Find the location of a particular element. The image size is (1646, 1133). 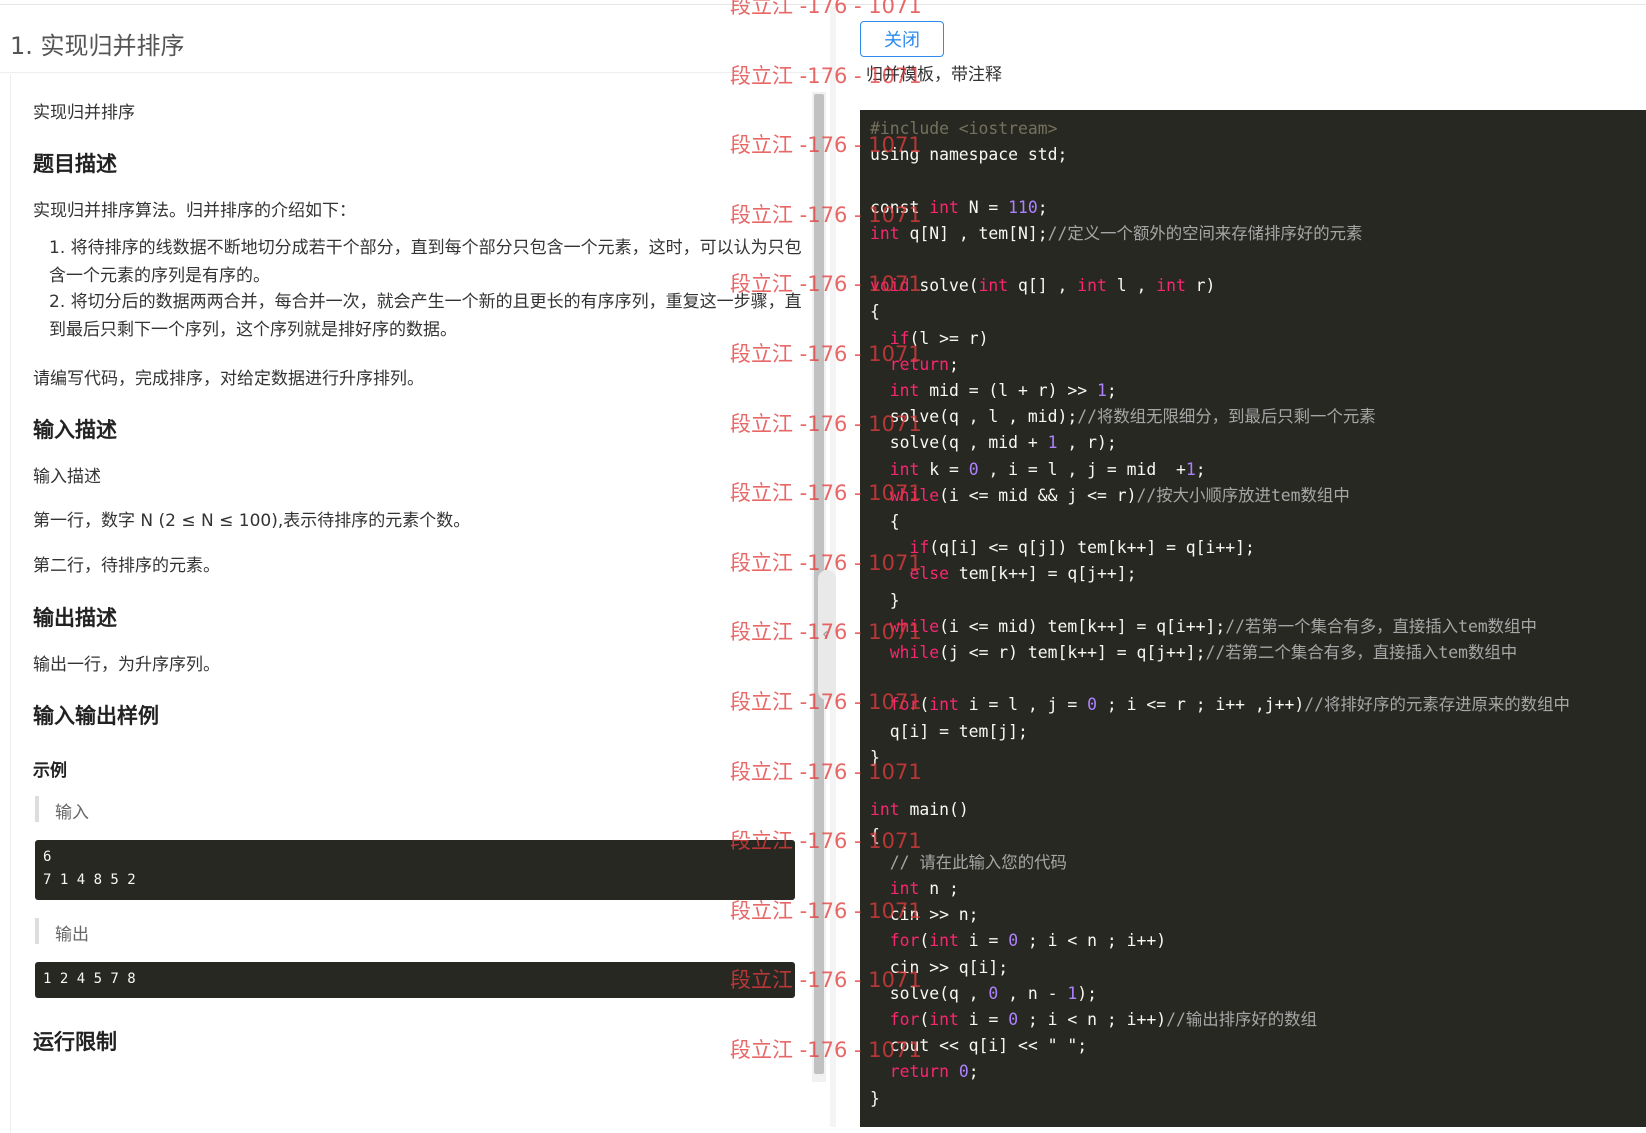

task-text: 请编写代码，完成排序，对给定数据进行升序排列。 is located at coordinates (228, 379).